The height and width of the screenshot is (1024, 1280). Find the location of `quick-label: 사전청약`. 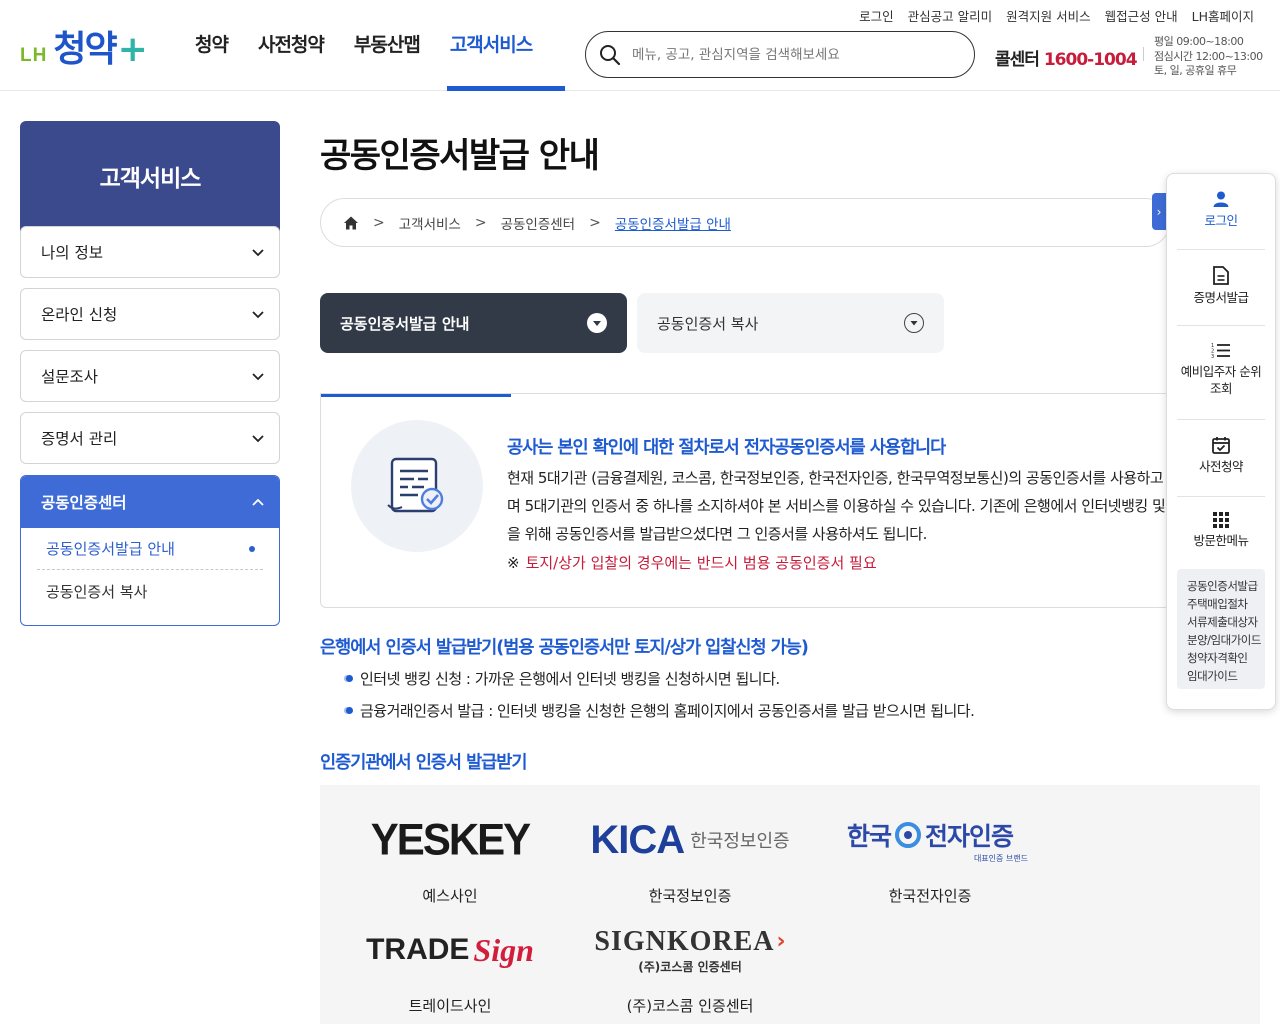

quick-label: 사전청약 is located at coordinates (1221, 466).